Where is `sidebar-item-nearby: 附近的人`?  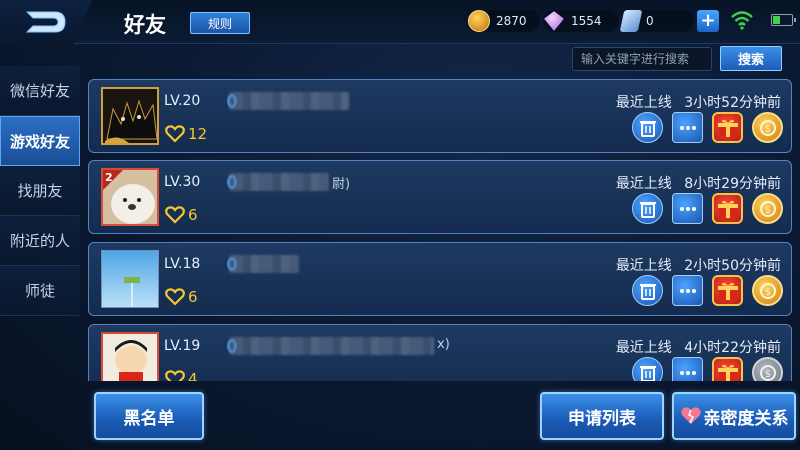 sidebar-item-nearby: 附近的人 is located at coordinates (40, 241).